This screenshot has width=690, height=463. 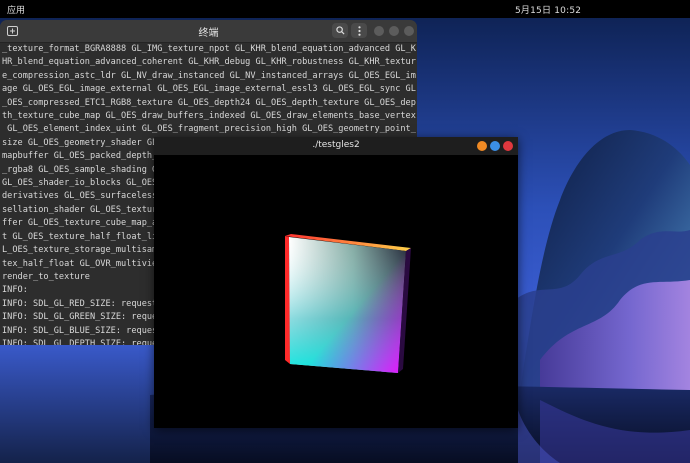 What do you see at coordinates (208, 31) in the screenshot?
I see `terminal-titlebar: 终端` at bounding box center [208, 31].